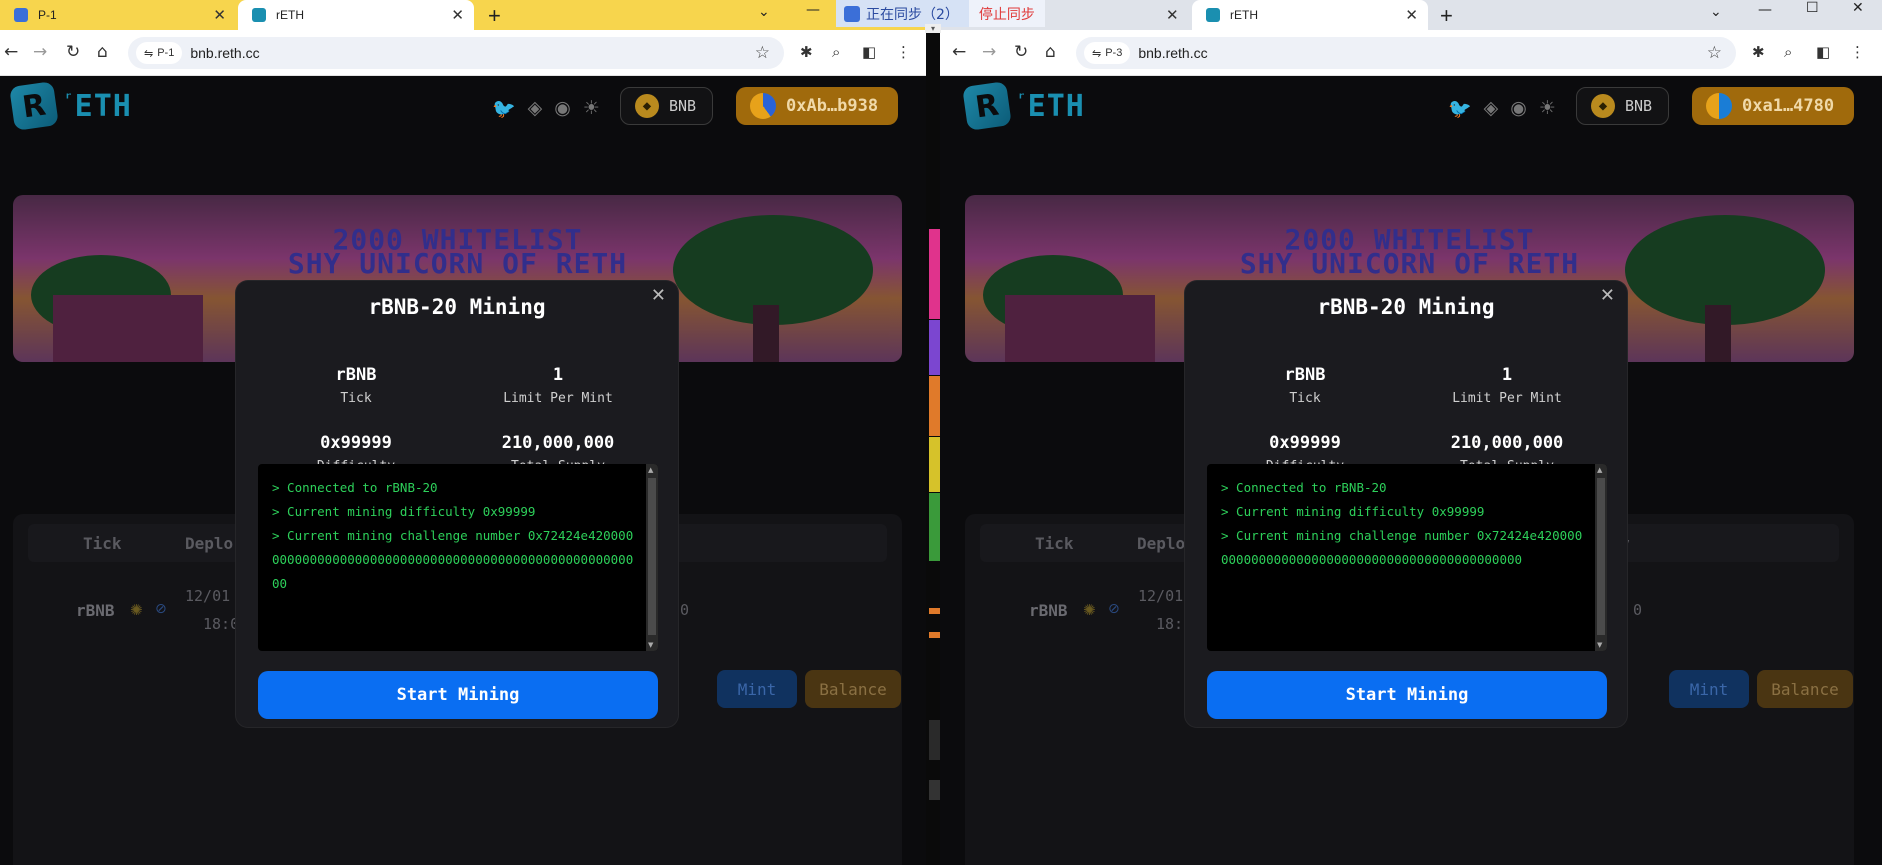 This screenshot has height=865, width=1882. I want to click on tab-p1: P-1 ✕, so click(118, 15).